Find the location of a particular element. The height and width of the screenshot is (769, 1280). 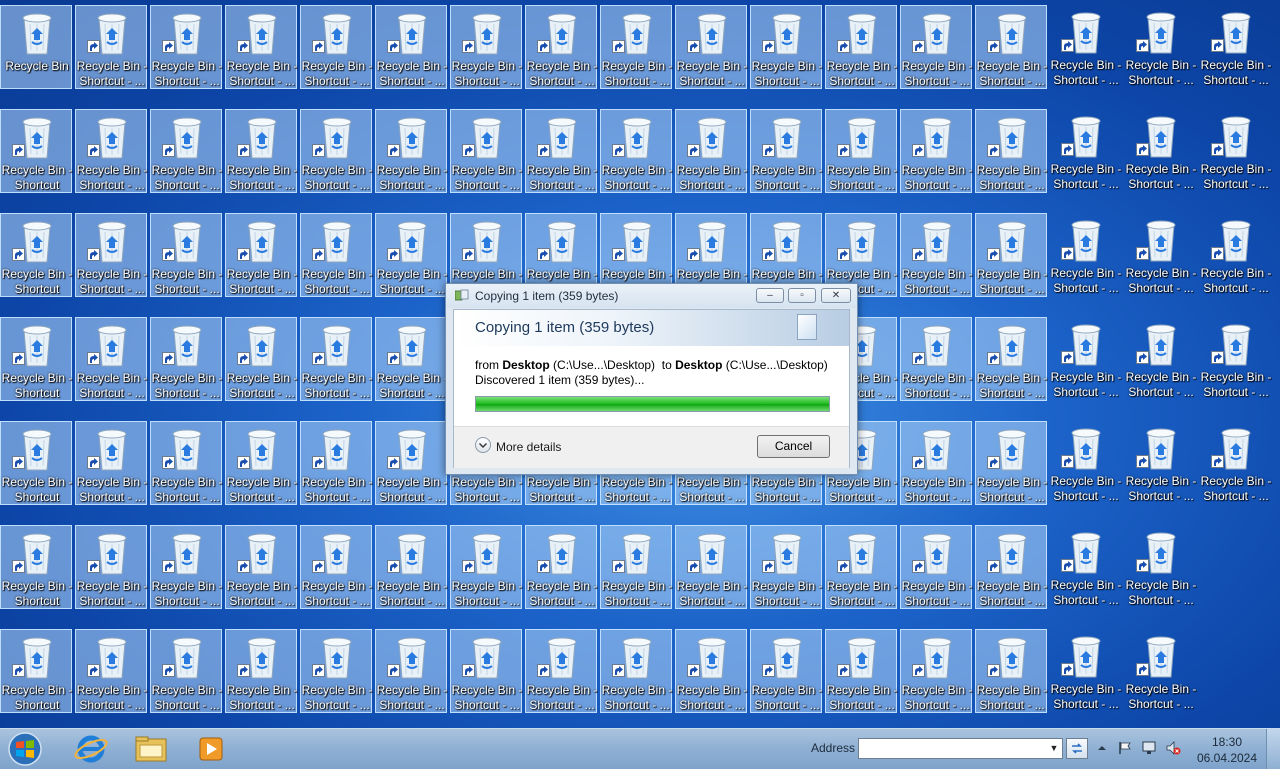

media-player-icon is located at coordinates (211, 749).